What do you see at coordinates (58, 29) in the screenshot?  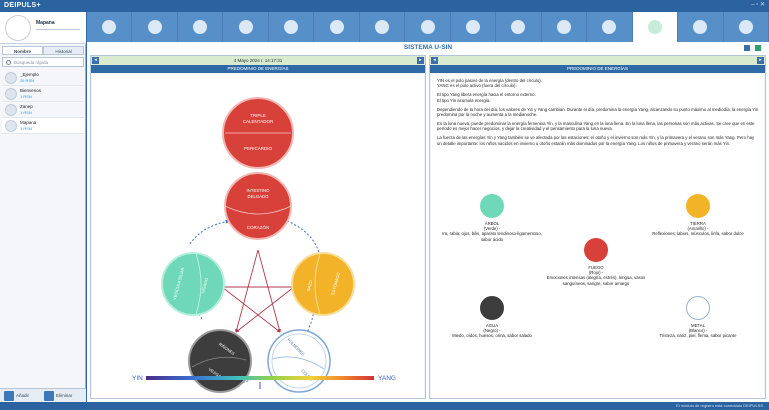 I see `profile-divider` at bounding box center [58, 29].